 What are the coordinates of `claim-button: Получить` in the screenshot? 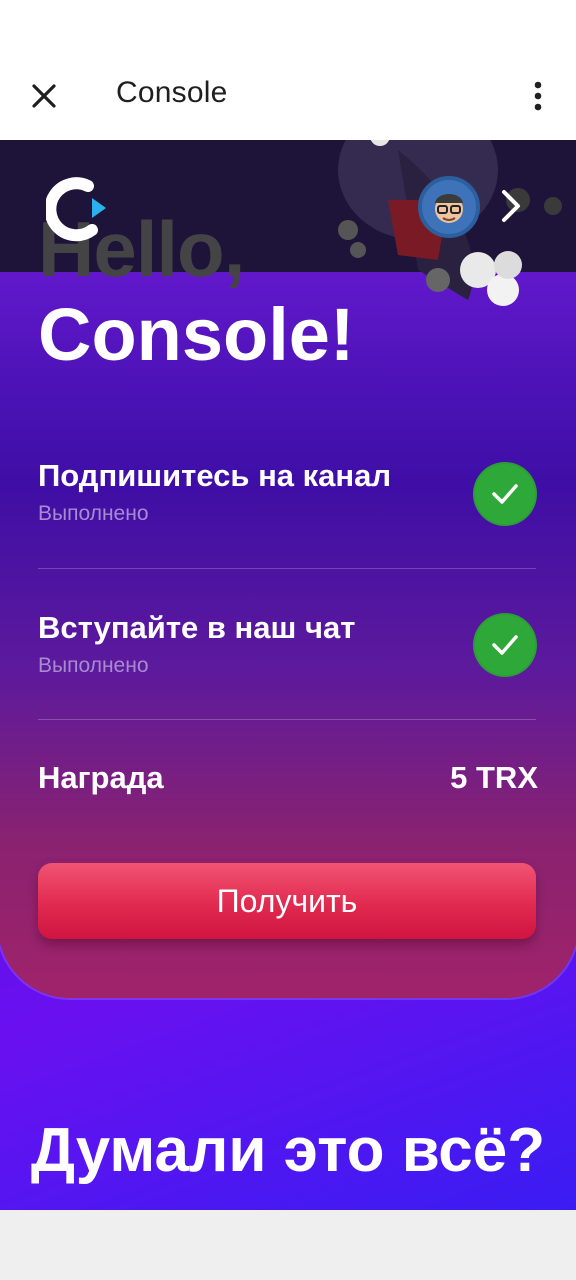 It's located at (287, 901).